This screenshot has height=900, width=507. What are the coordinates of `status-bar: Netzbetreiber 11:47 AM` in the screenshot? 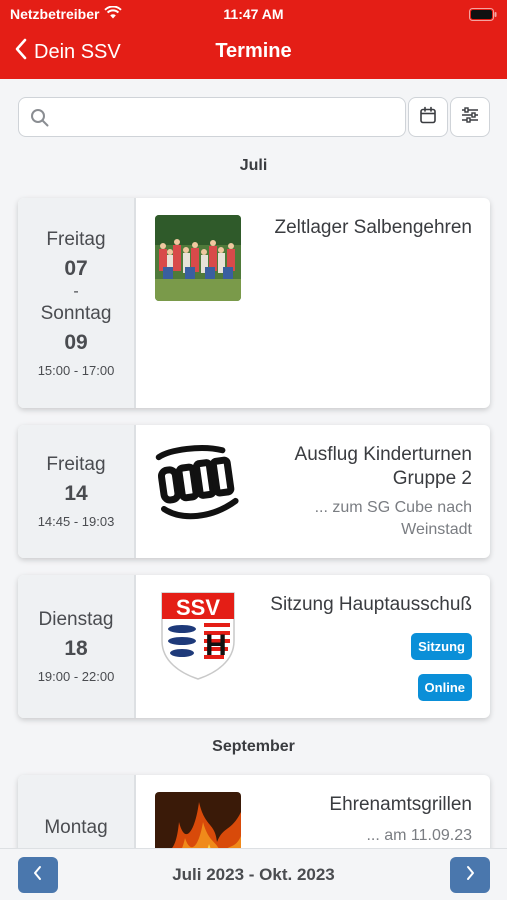 It's located at (253, 14).